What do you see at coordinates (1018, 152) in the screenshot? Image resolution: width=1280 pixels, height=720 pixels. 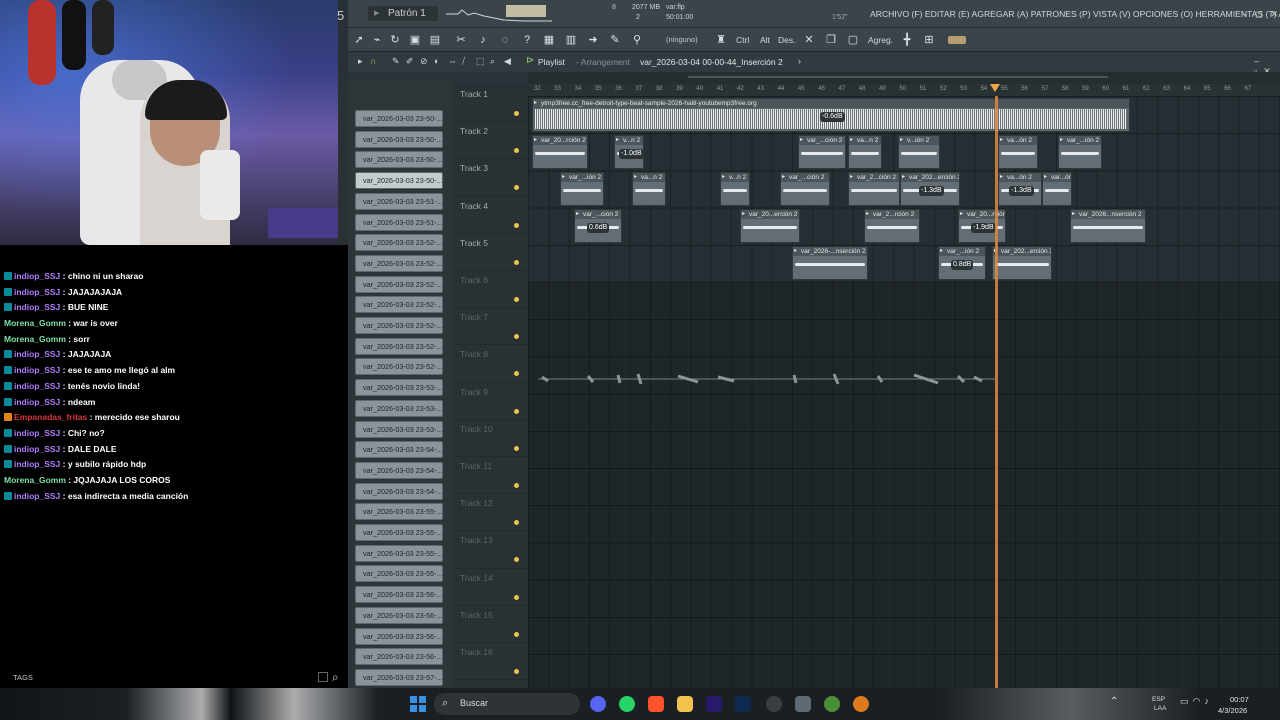 I see `audio-clip: va...ón 2` at bounding box center [1018, 152].